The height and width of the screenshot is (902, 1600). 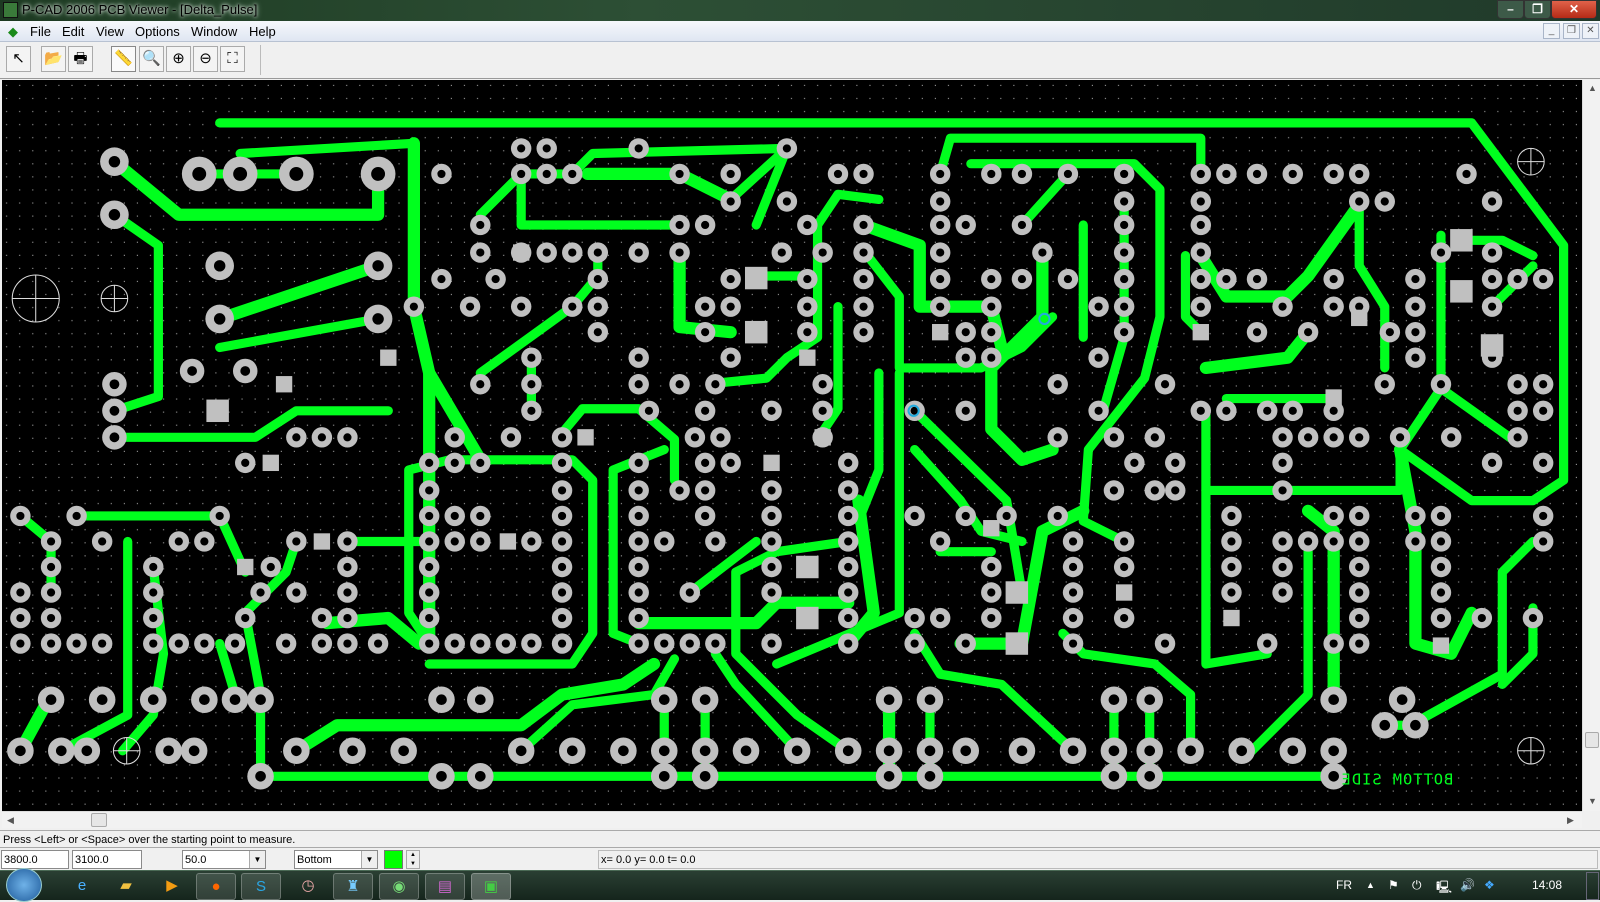 I want to click on menu-options: Options, so click(x=157, y=31).